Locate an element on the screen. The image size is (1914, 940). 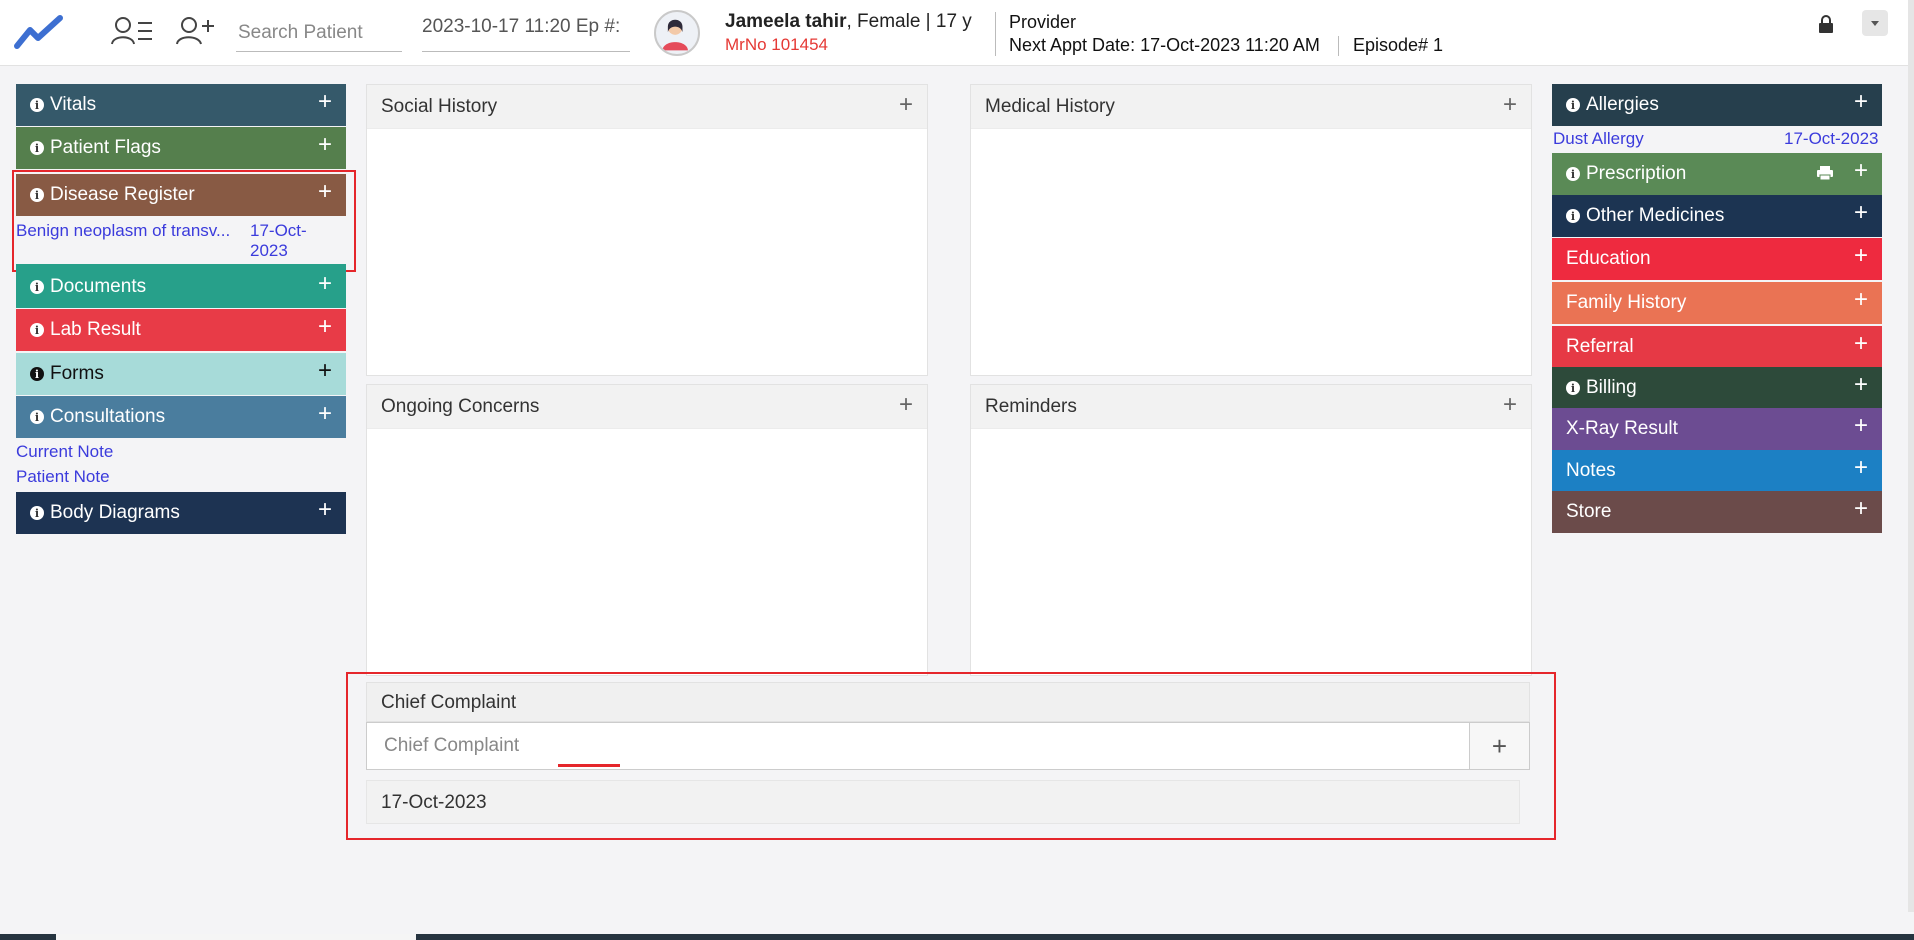
page-scrollbar is located at coordinates (1911, 456).